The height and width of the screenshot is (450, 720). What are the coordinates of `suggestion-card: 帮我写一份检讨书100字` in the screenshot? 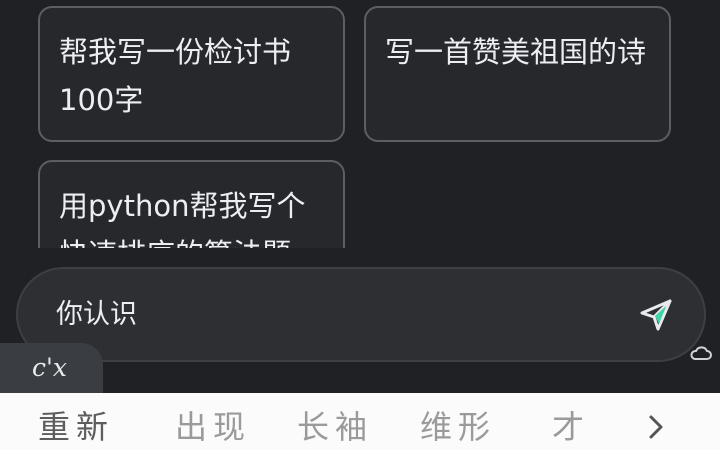 It's located at (191, 74).